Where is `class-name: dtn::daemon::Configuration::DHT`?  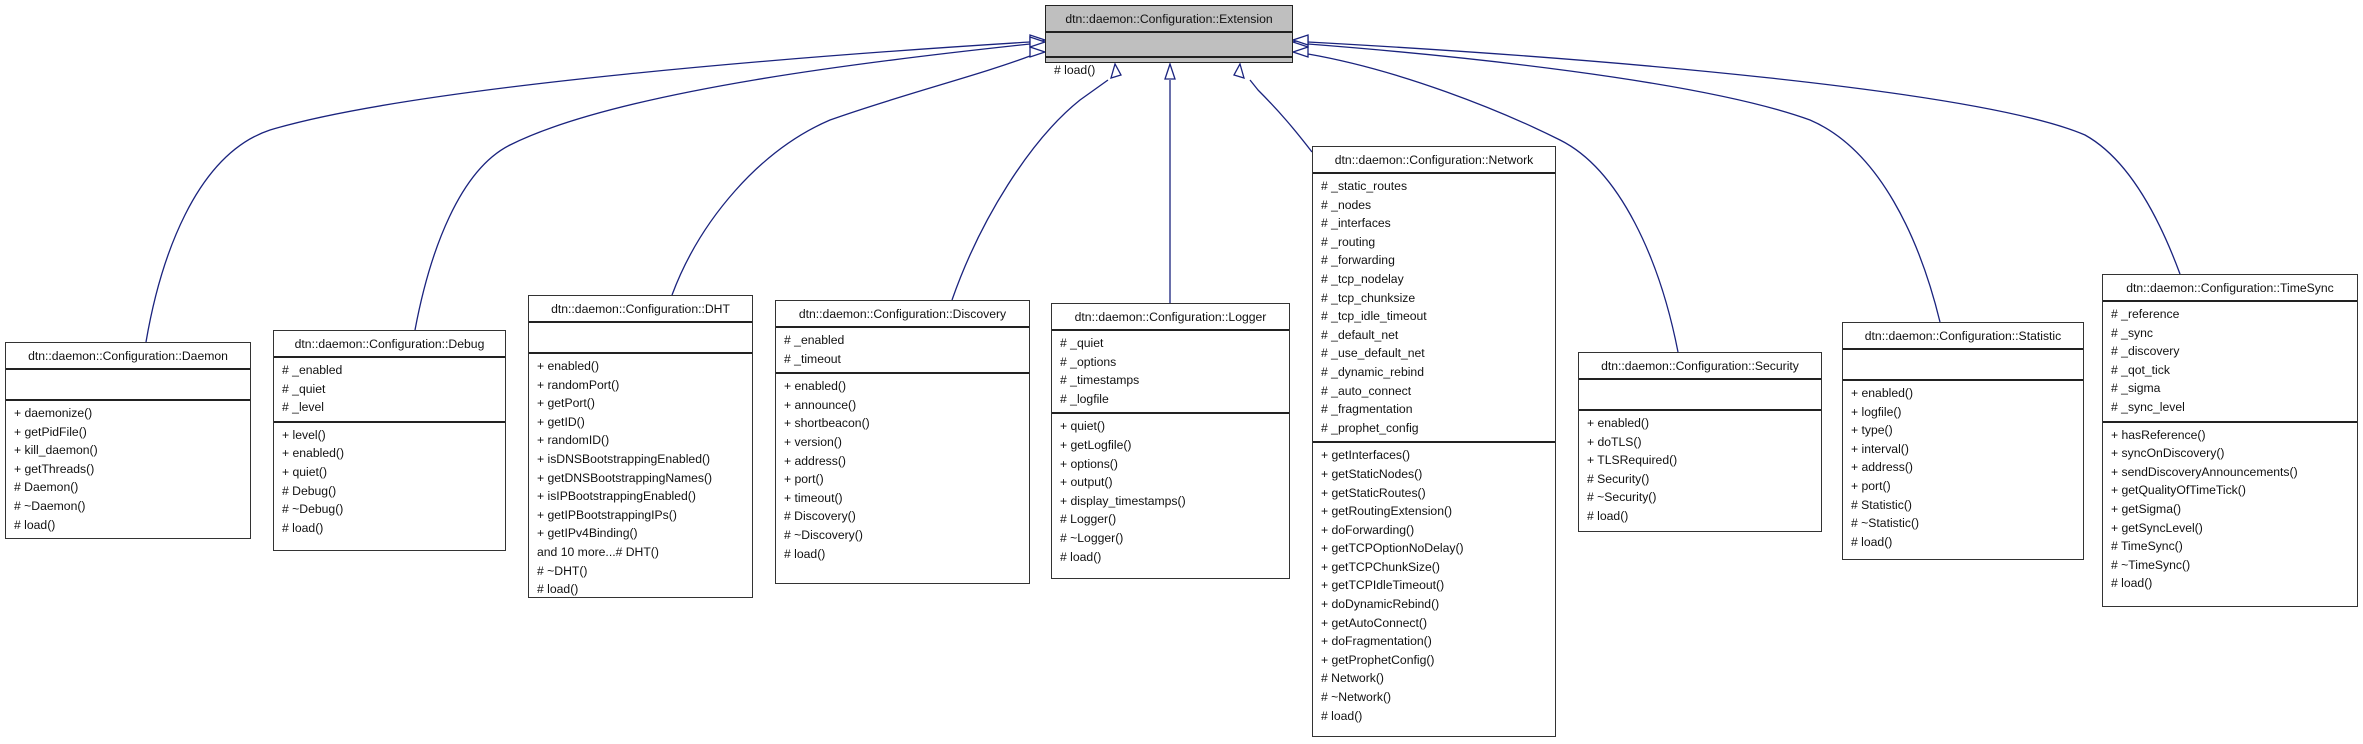 class-name: dtn::daemon::Configuration::DHT is located at coordinates (640, 309).